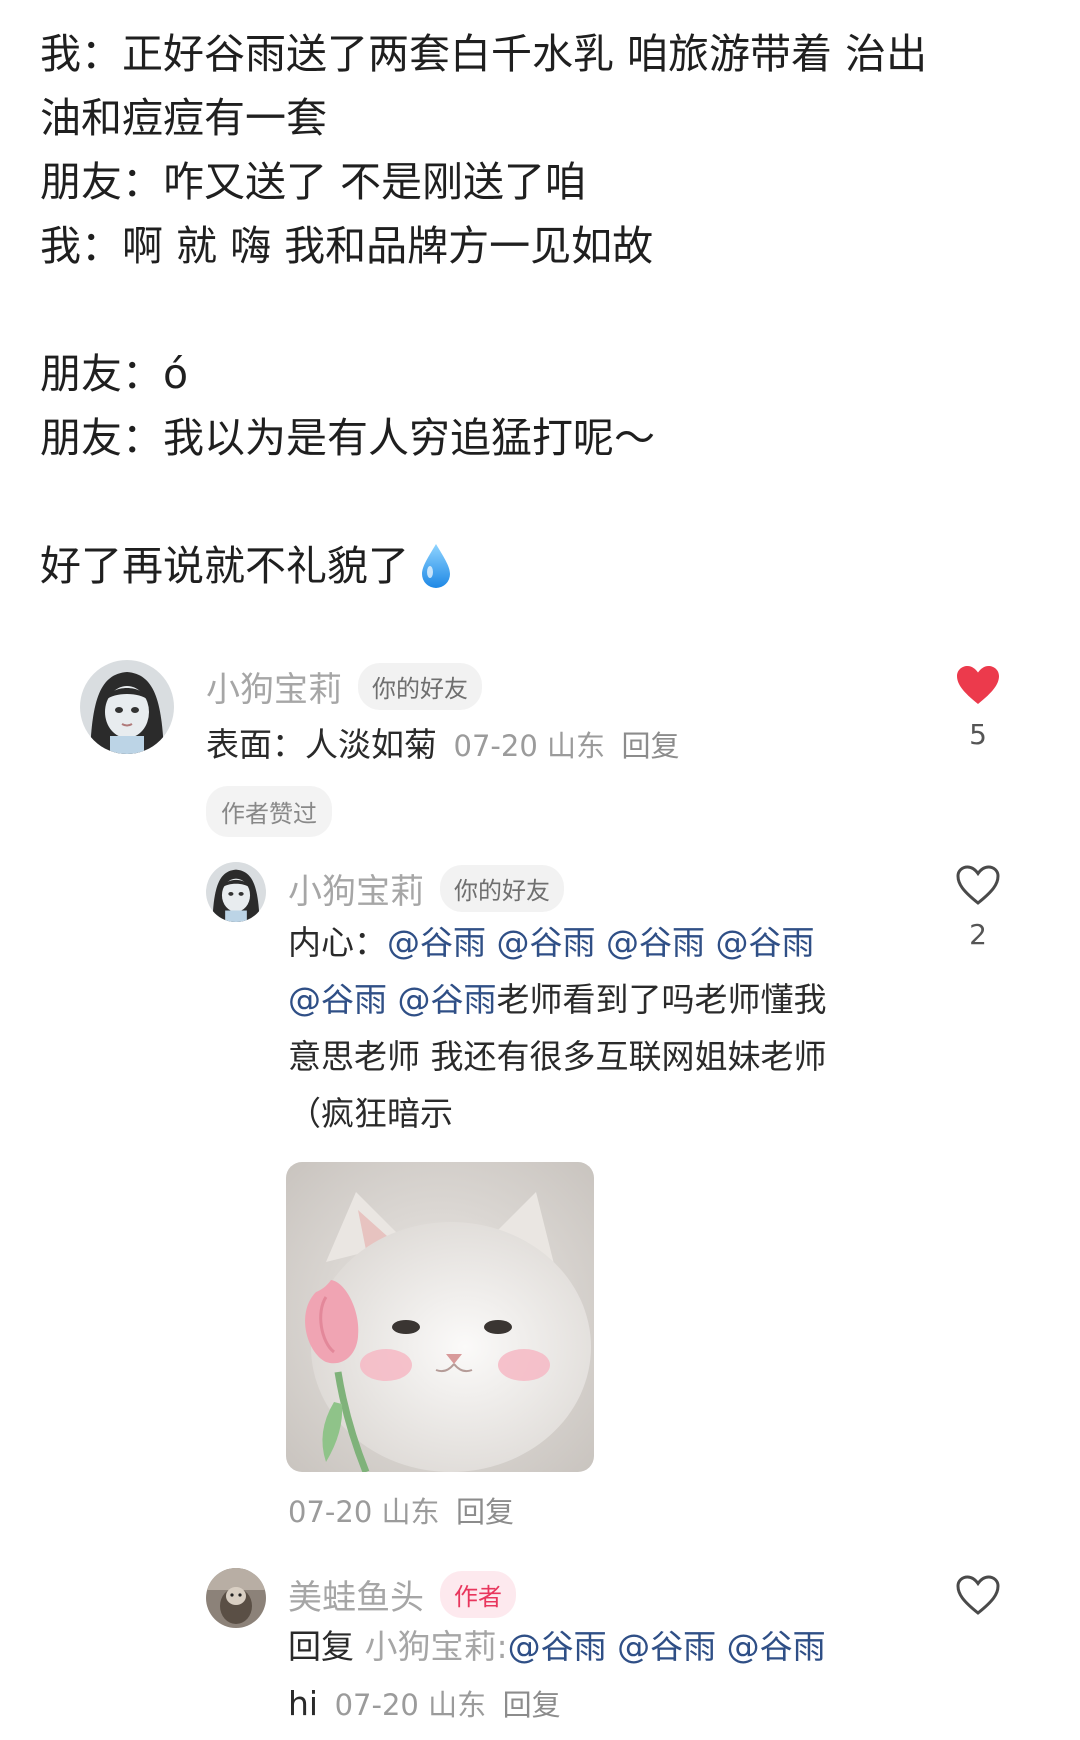 The image size is (1080, 1740). Describe the element at coordinates (347, 438) in the screenshot. I see `post-line: 朋友：我以为是有人穷追猛打呢～` at that location.